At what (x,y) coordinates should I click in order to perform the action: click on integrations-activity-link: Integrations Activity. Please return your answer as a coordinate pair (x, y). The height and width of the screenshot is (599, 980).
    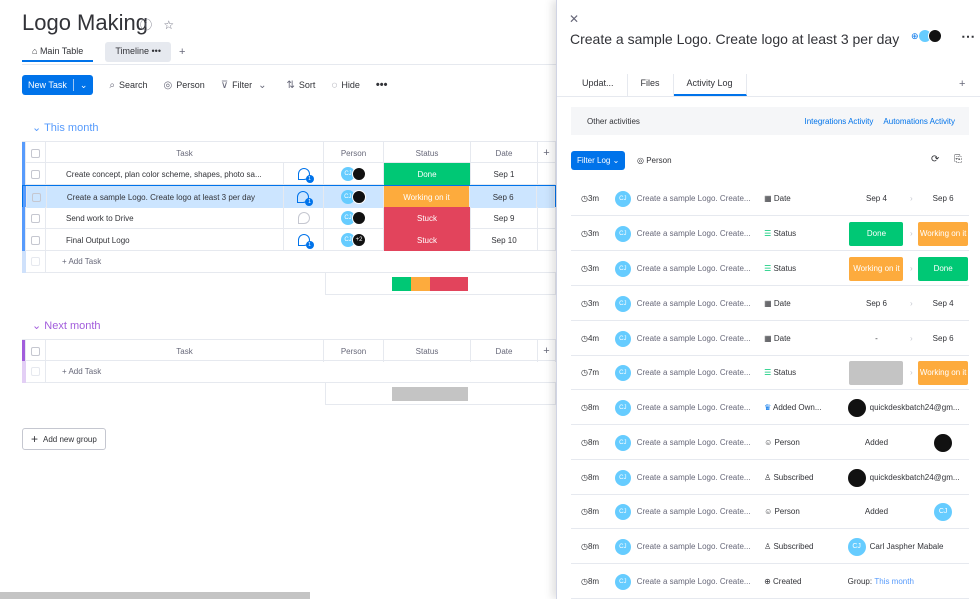
    Looking at the image, I should click on (838, 121).